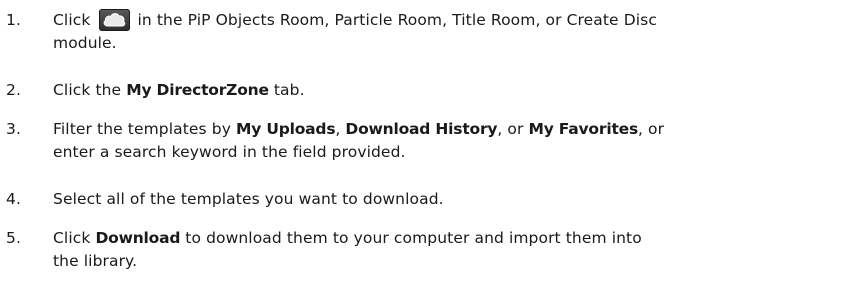 The height and width of the screenshot is (297, 866). Describe the element at coordinates (13, 129) in the screenshot. I see `step-number: 3.` at that location.